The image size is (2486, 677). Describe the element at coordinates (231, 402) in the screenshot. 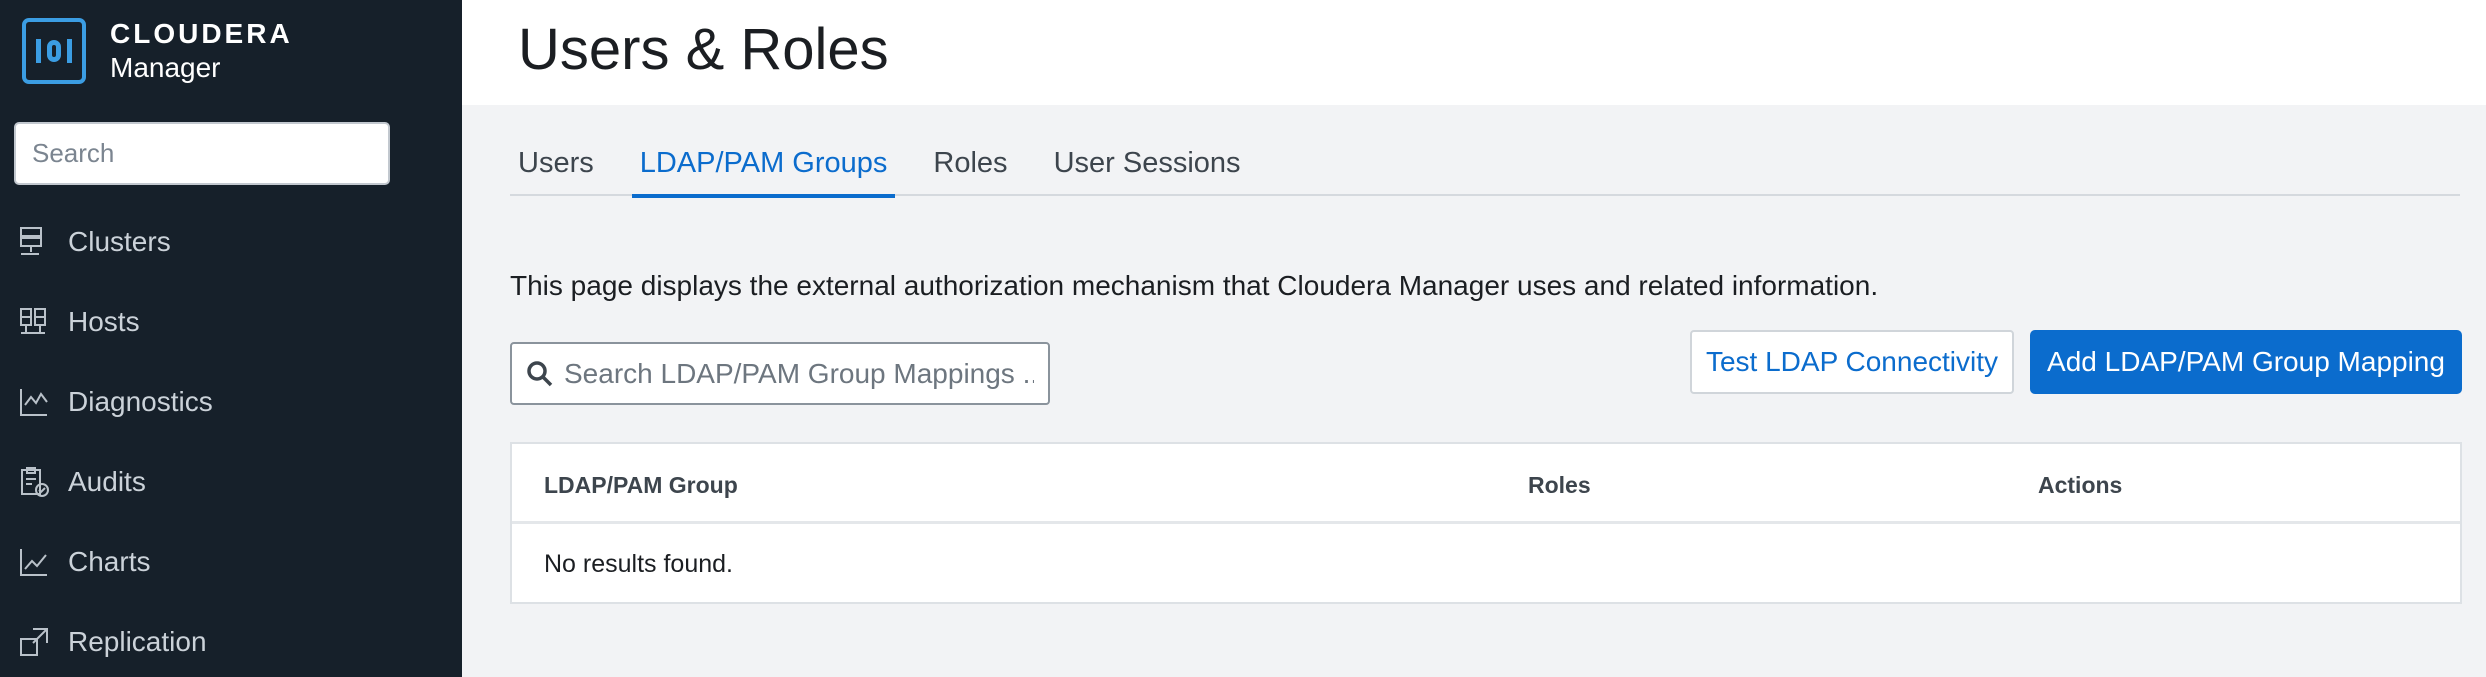

I see `sidebar-item-diagnostics: Diagnostics` at that location.